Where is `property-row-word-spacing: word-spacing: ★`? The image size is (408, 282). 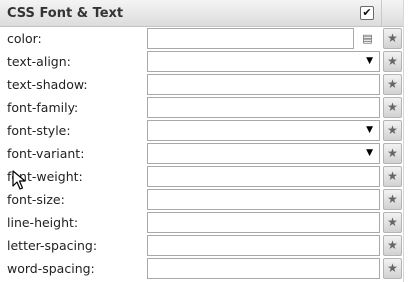
property-row-word-spacing: word-spacing: ★ is located at coordinates (201, 268).